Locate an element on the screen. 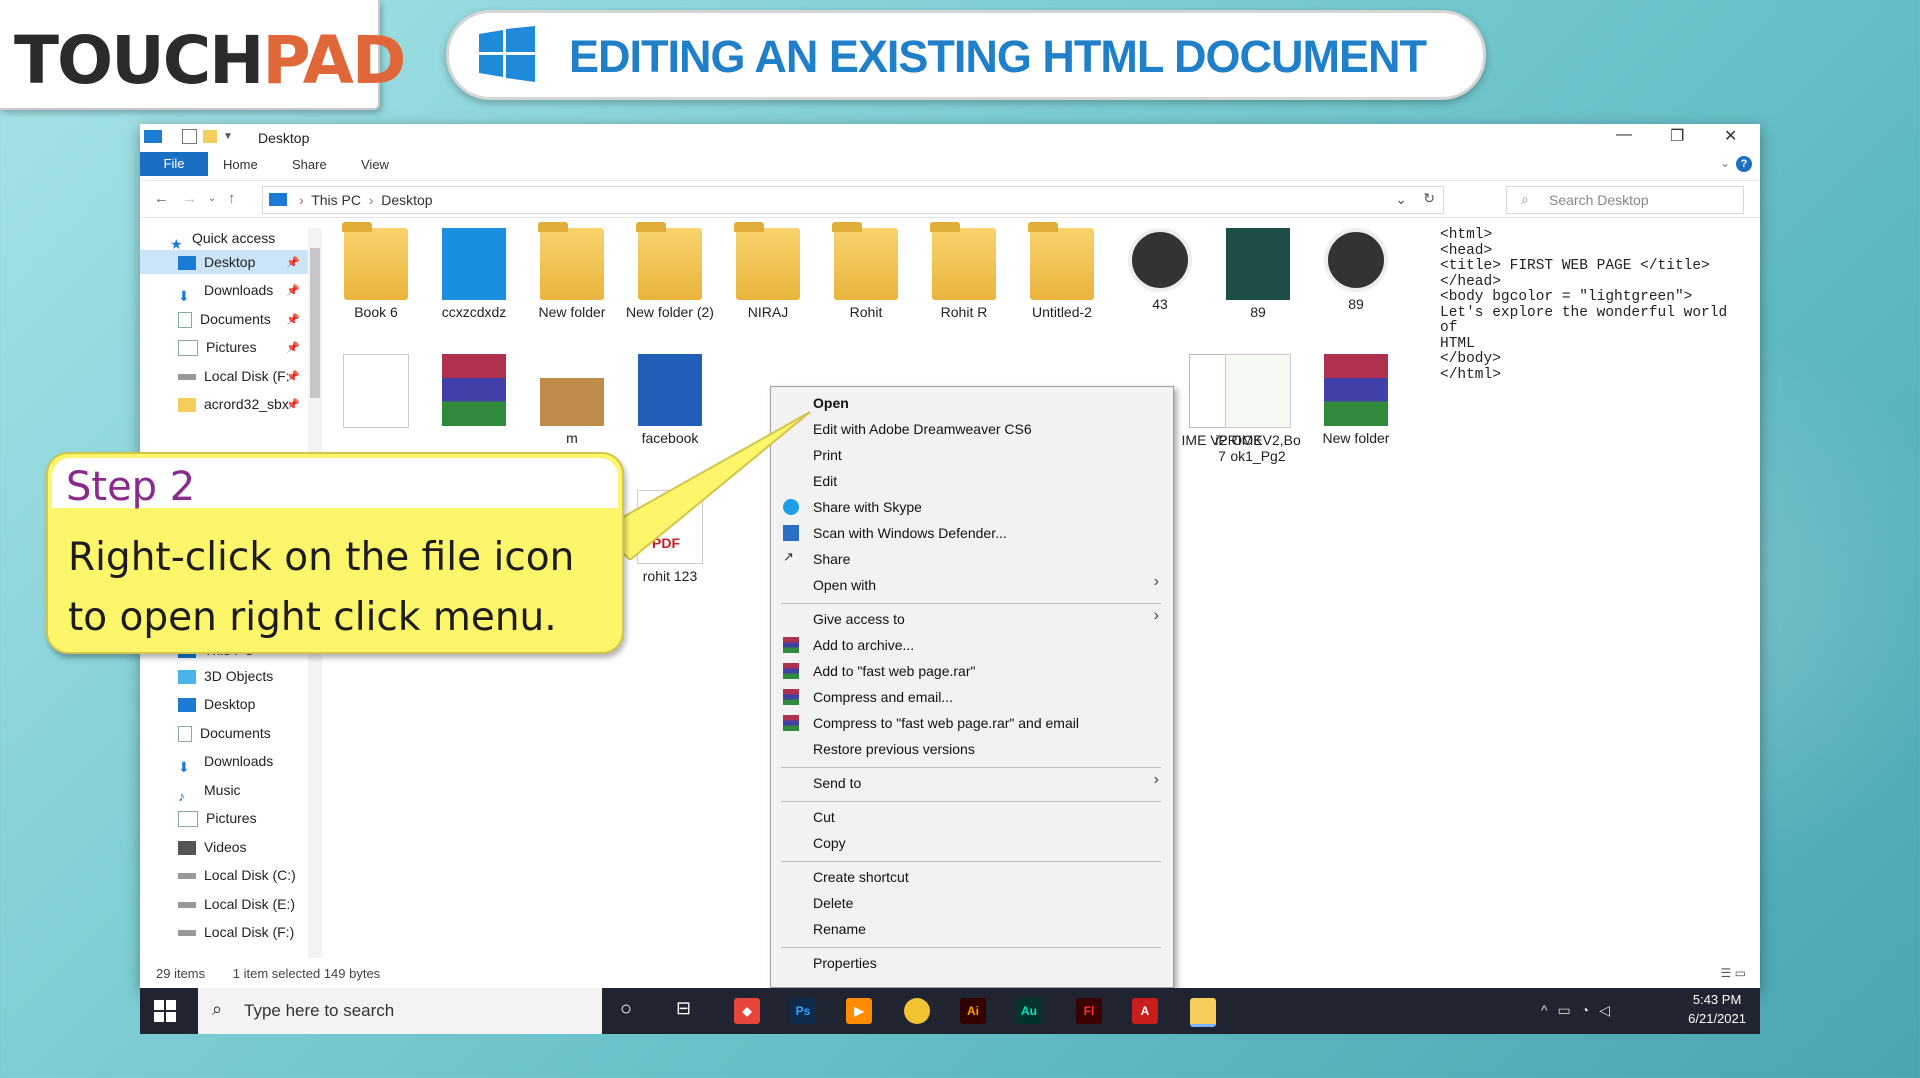  nav-local-disk-e: Local Disk (E:) is located at coordinates (236, 904).